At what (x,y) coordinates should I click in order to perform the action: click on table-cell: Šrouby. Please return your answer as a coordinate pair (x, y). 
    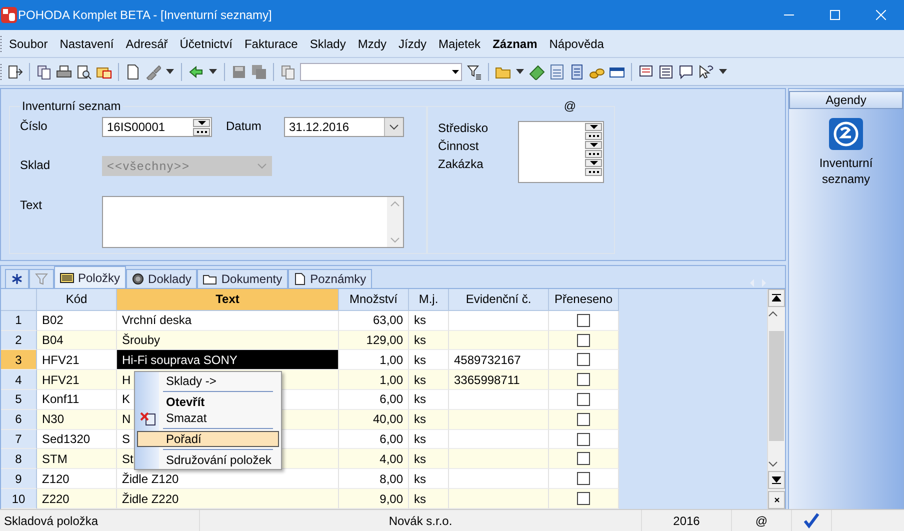
    Looking at the image, I should click on (228, 340).